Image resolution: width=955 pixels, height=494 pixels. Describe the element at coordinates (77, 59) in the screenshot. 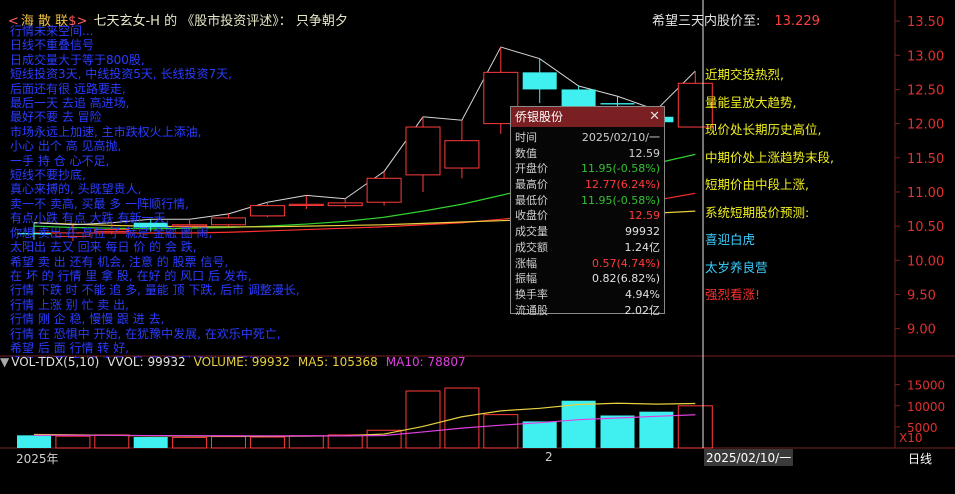

I see `blue-note-line: 日成交量大于等于800股,` at that location.